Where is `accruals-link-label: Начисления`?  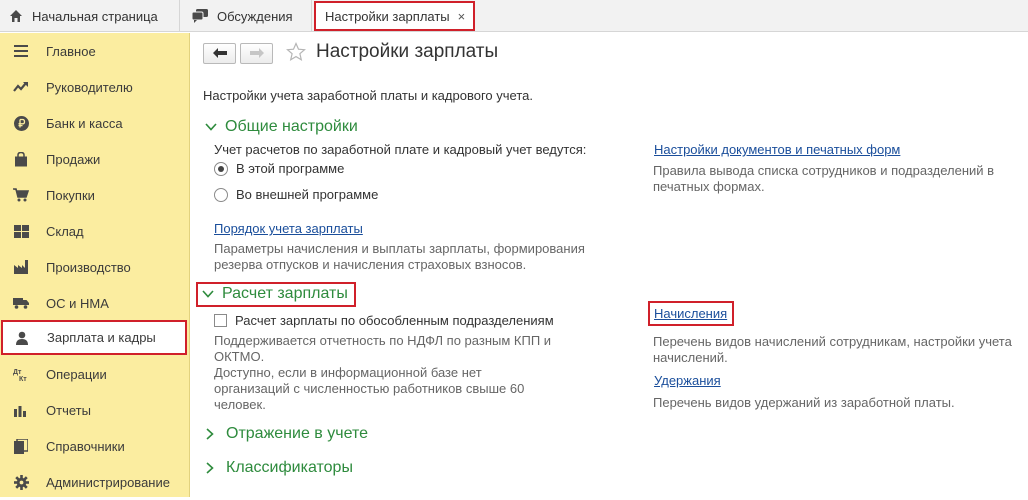
accruals-link-label: Начисления is located at coordinates (691, 313).